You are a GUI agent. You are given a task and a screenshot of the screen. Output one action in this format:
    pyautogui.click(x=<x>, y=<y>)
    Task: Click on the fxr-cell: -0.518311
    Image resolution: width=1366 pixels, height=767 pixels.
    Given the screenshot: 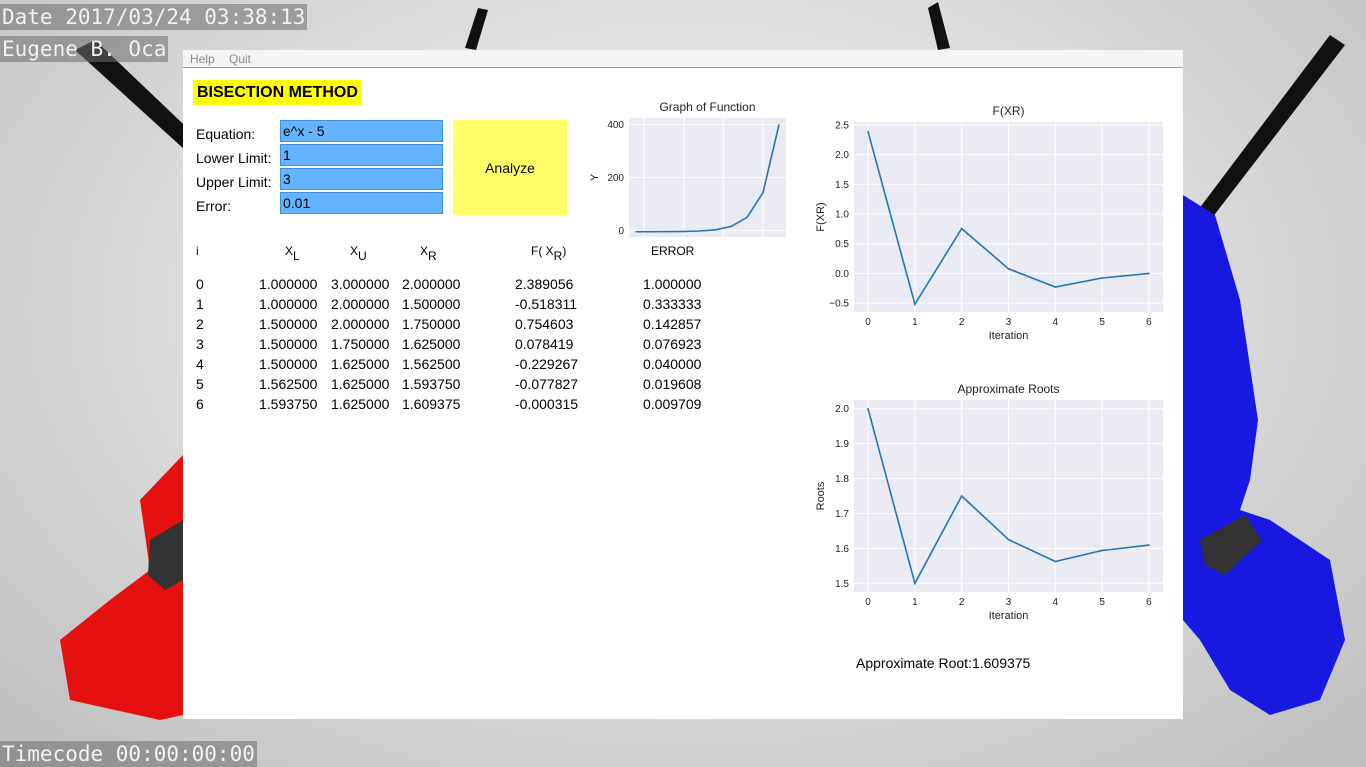 What is the action you would take?
    pyautogui.click(x=546, y=304)
    